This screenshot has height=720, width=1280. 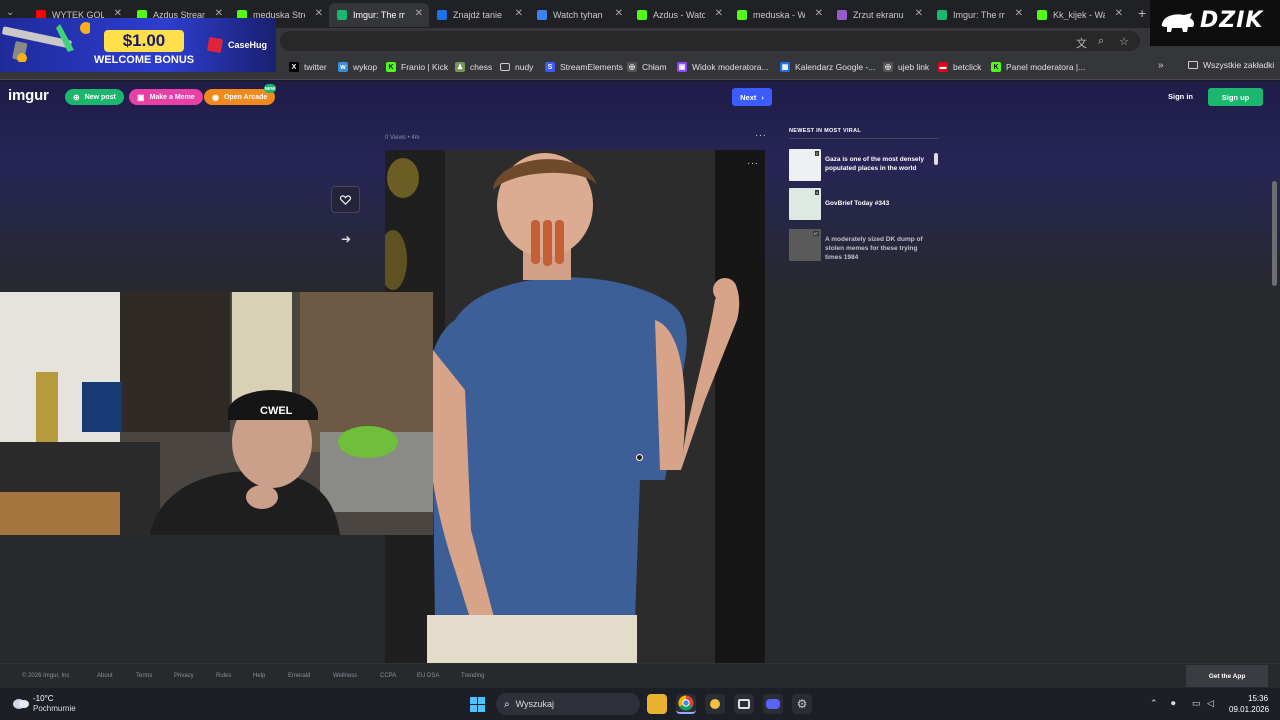 I want to click on boar-icon, so click(x=1177, y=22).